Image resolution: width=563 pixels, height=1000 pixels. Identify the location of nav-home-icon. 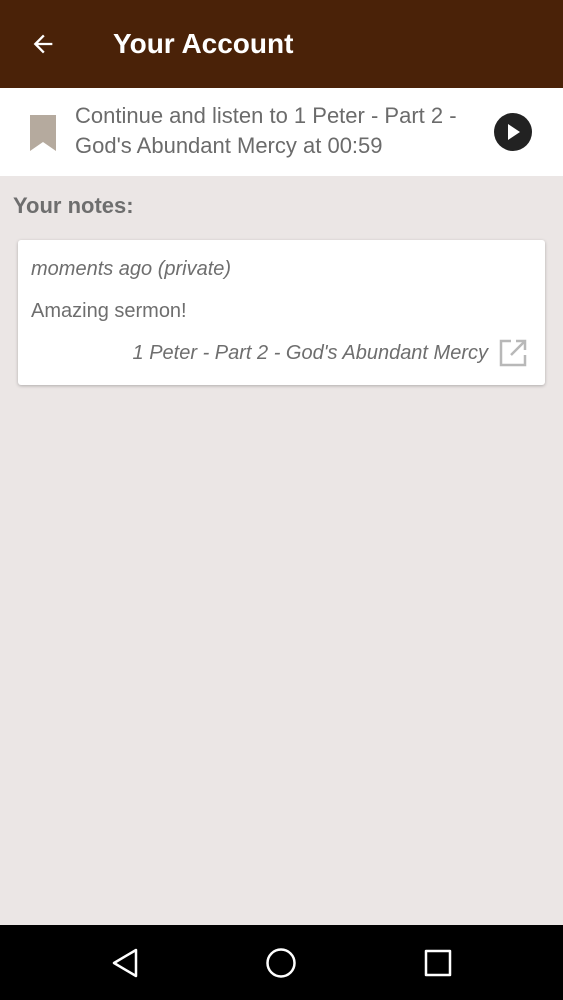
(281, 962).